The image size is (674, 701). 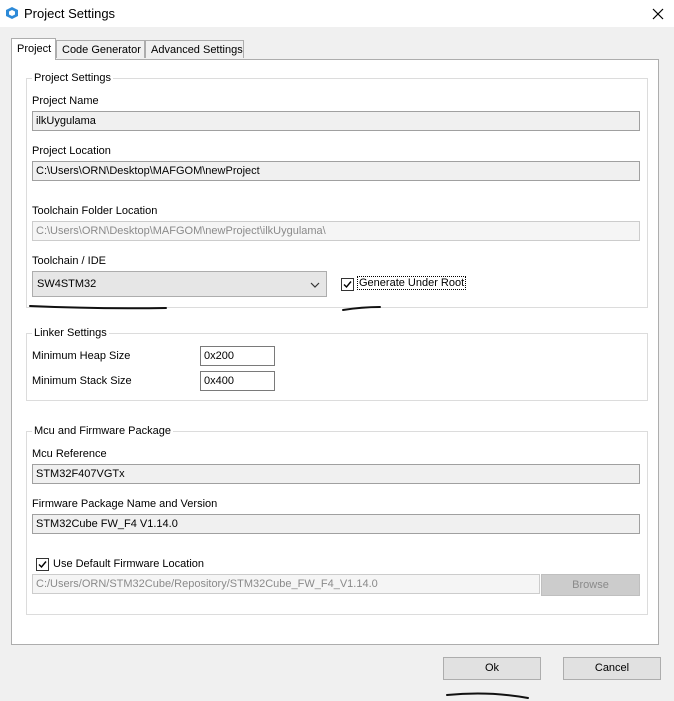 I want to click on tab-project: Project, so click(x=33, y=49).